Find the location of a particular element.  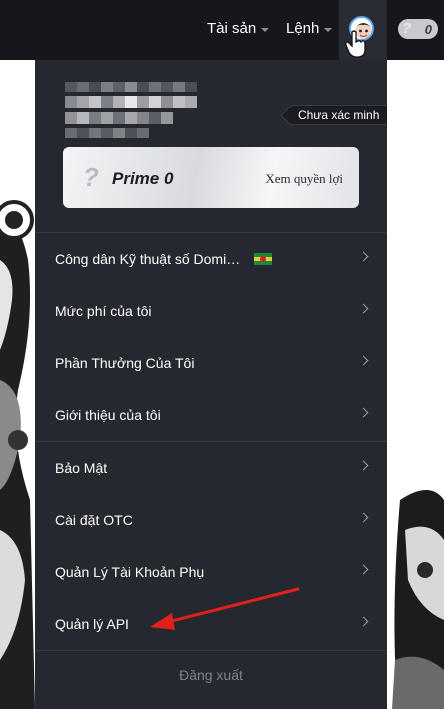

verification-status-badge: Chưa xác minh is located at coordinates (338, 115).